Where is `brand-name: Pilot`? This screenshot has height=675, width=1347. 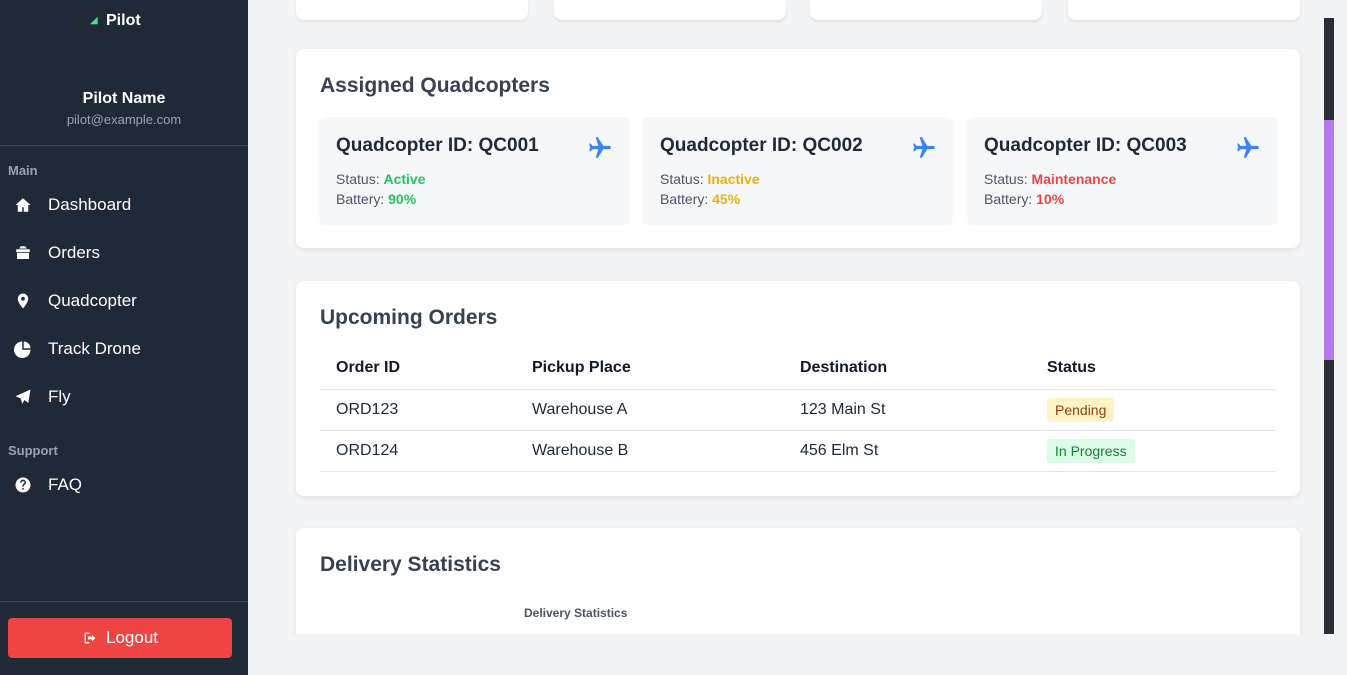 brand-name: Pilot is located at coordinates (123, 20).